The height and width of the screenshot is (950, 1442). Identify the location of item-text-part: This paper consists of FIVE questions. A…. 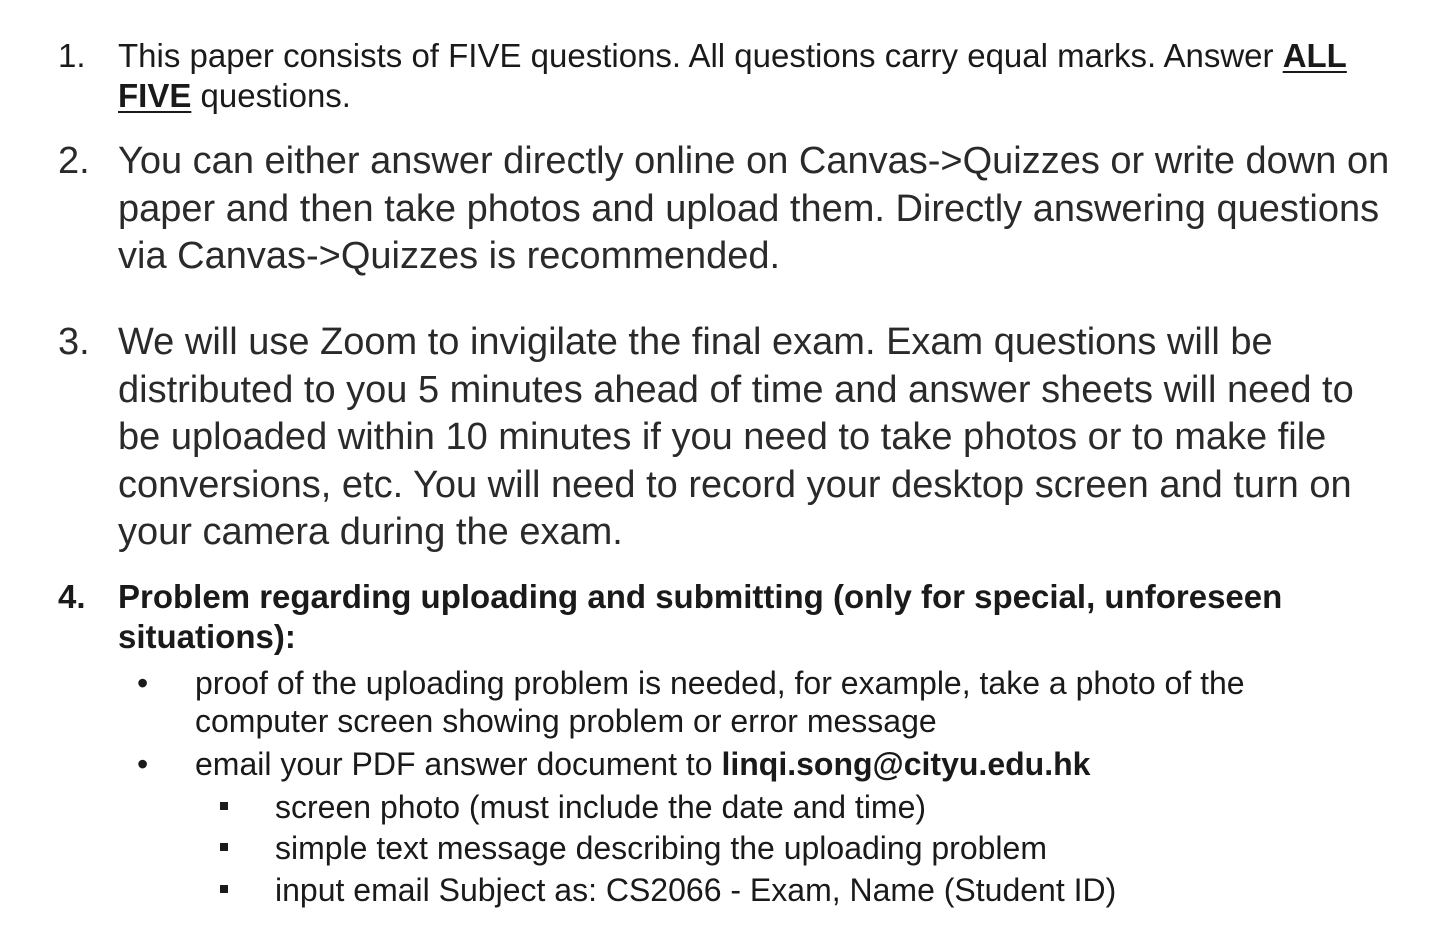
(700, 55).